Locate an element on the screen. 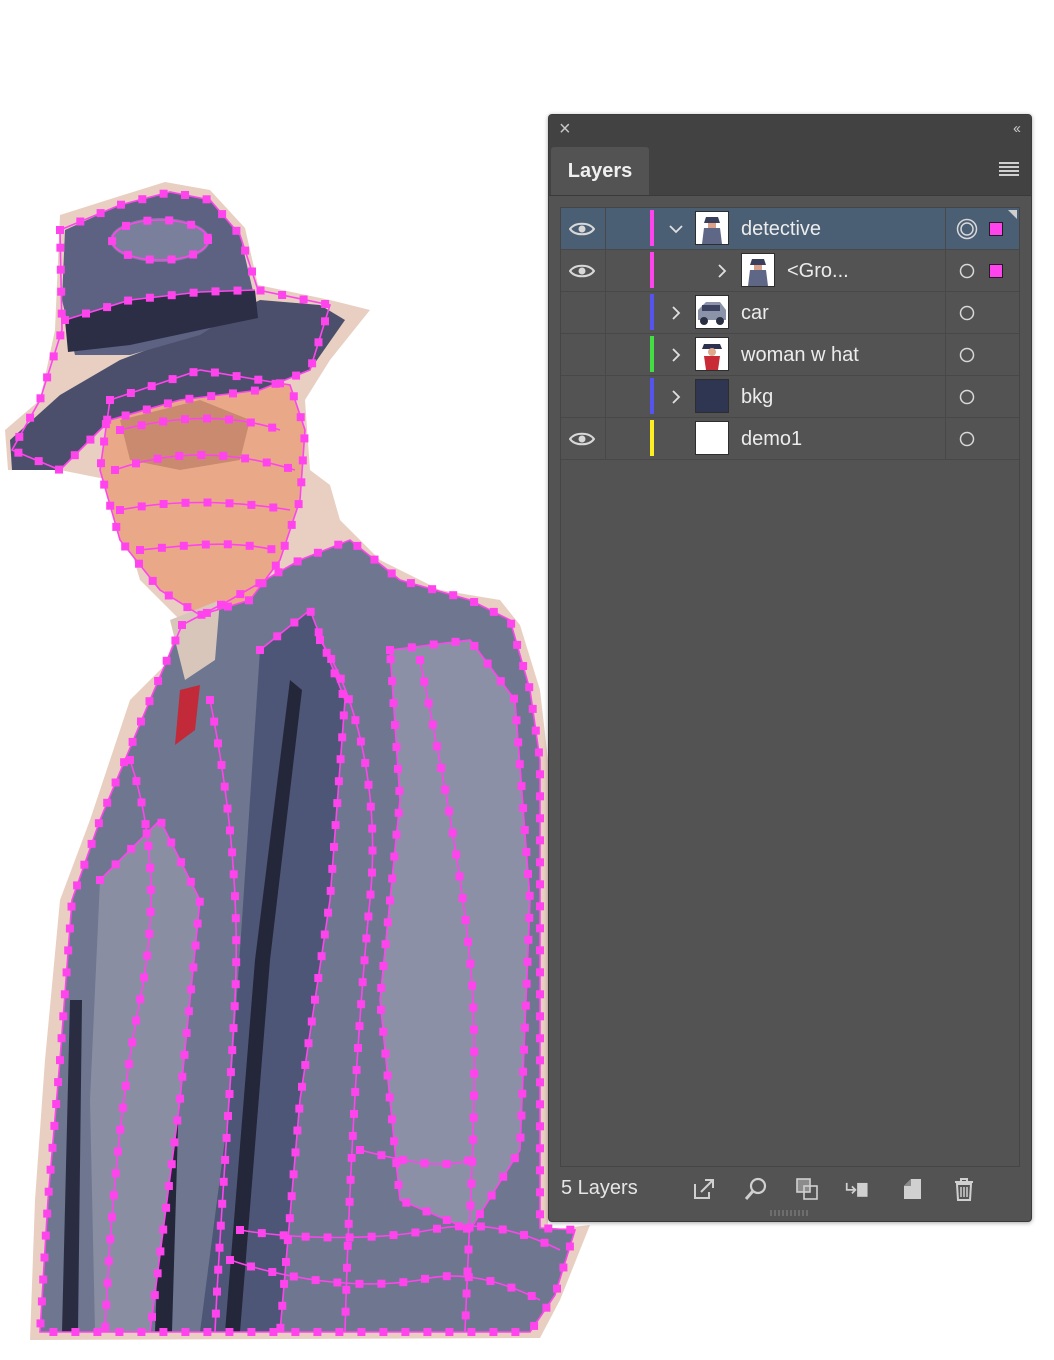 The height and width of the screenshot is (1360, 1054). layer-name: woman w hat is located at coordinates (800, 355).